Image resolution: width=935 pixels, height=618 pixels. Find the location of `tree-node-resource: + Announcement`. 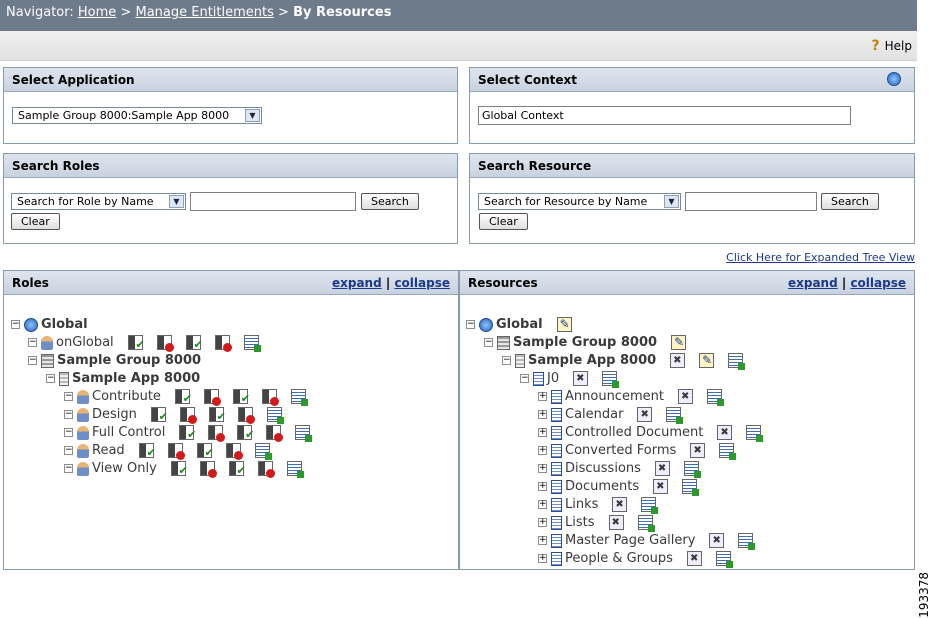

tree-node-resource: + Announcement is located at coordinates (631, 397).